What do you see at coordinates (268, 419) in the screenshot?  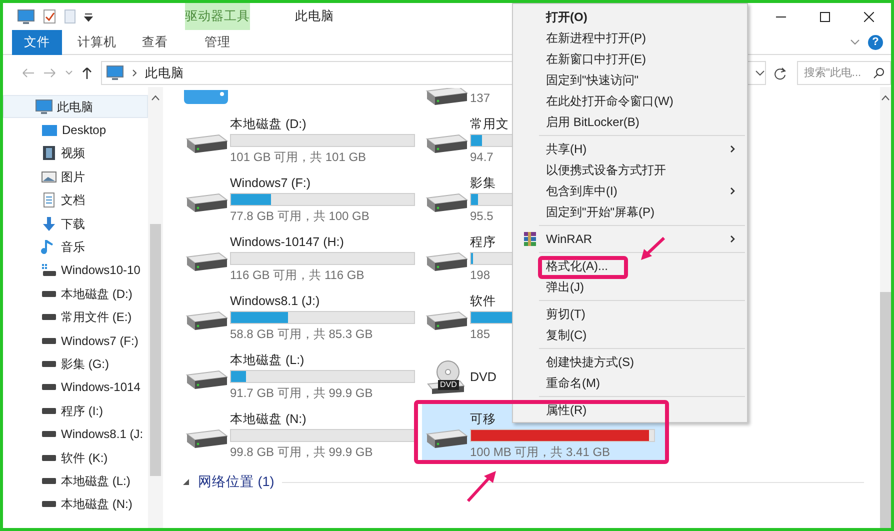 I see `drive-name: 本地磁盘 (N:)` at bounding box center [268, 419].